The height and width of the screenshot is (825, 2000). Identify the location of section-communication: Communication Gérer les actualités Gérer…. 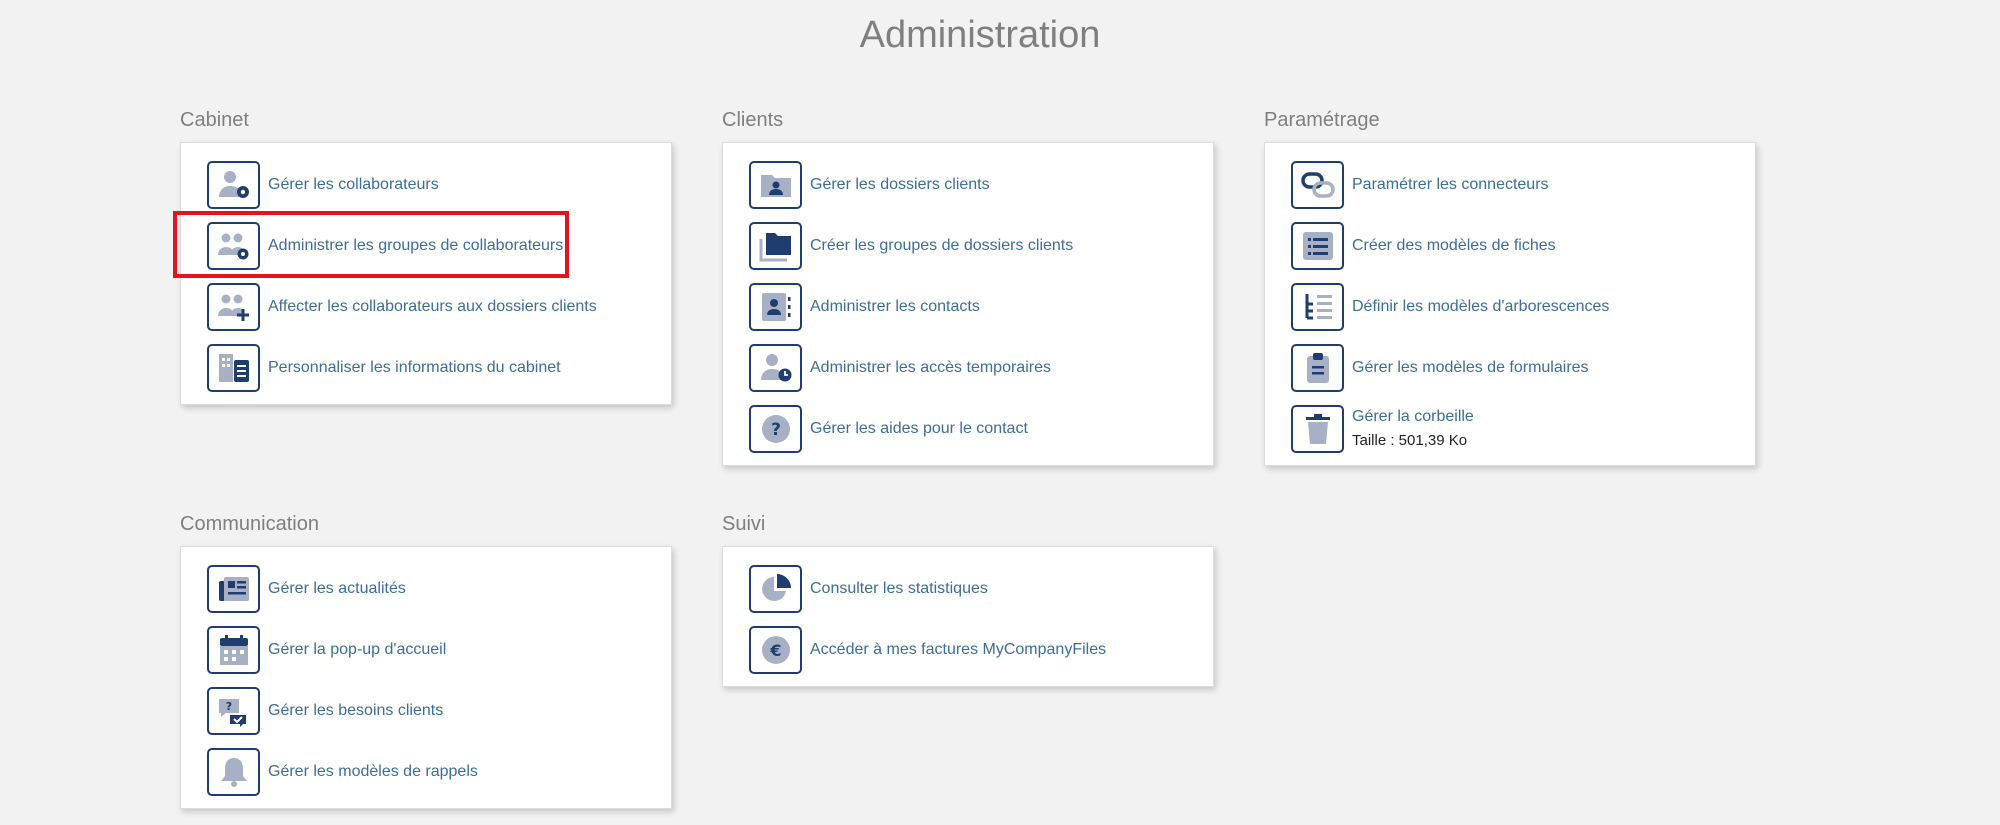
(426, 659).